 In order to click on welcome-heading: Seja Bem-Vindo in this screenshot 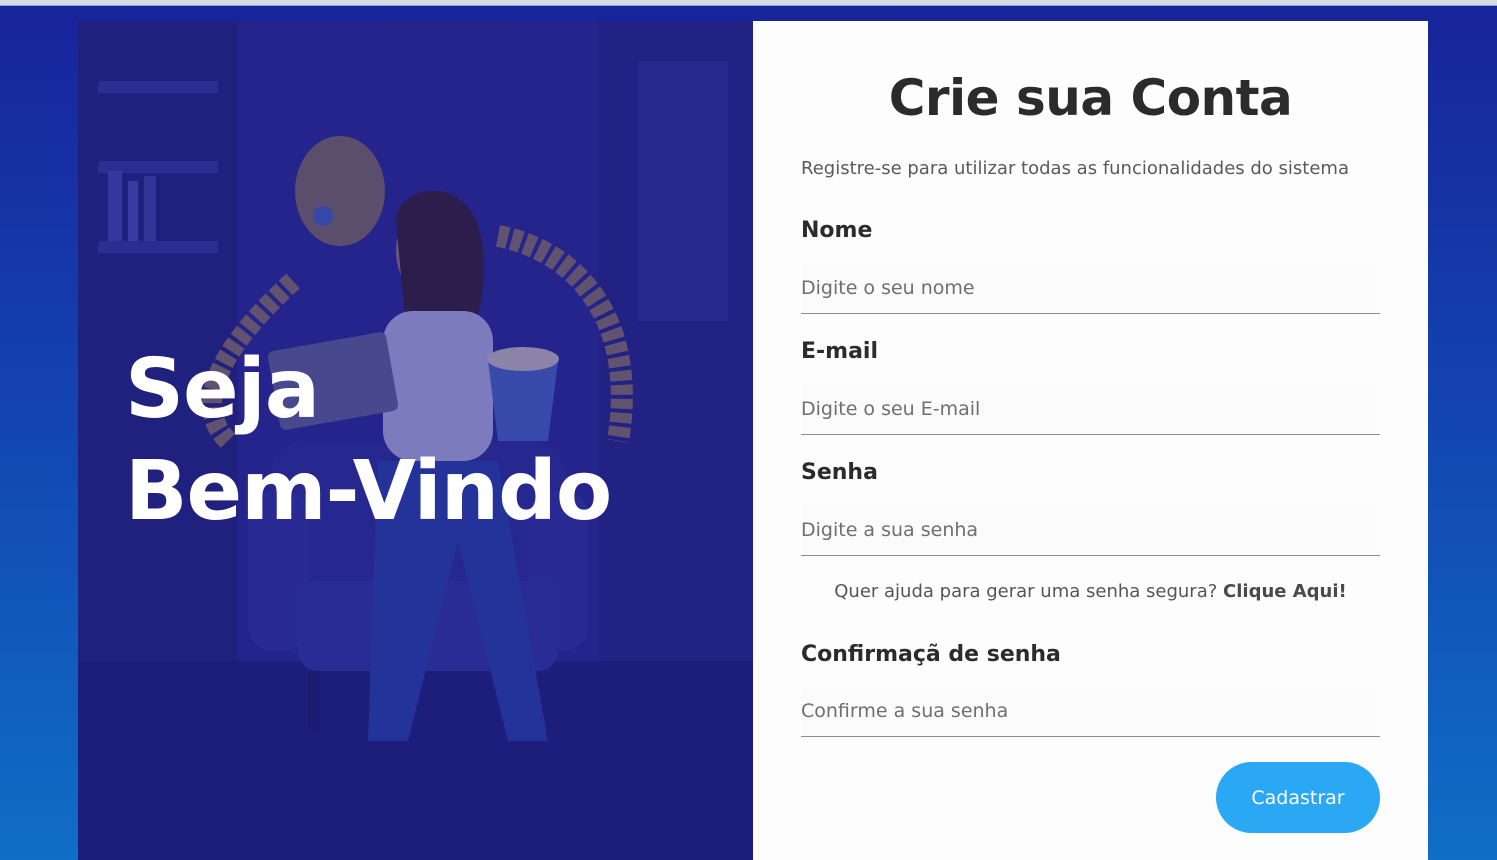, I will do `click(368, 441)`.